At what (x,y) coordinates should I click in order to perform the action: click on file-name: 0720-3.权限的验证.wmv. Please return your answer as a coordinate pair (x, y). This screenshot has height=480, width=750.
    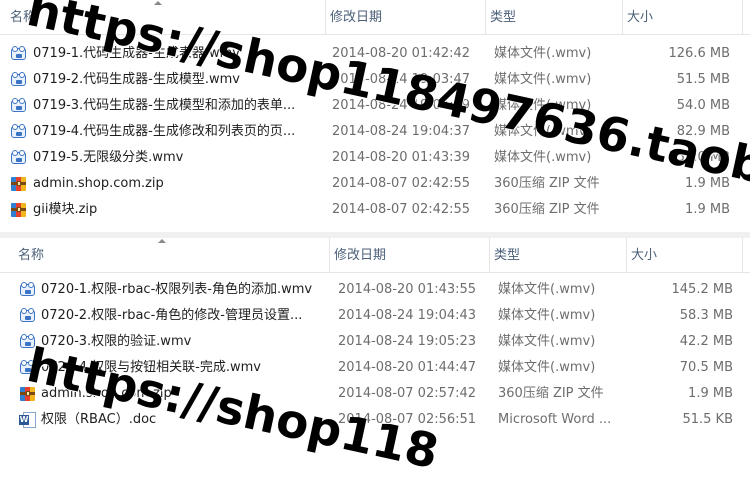
    Looking at the image, I should click on (116, 341).